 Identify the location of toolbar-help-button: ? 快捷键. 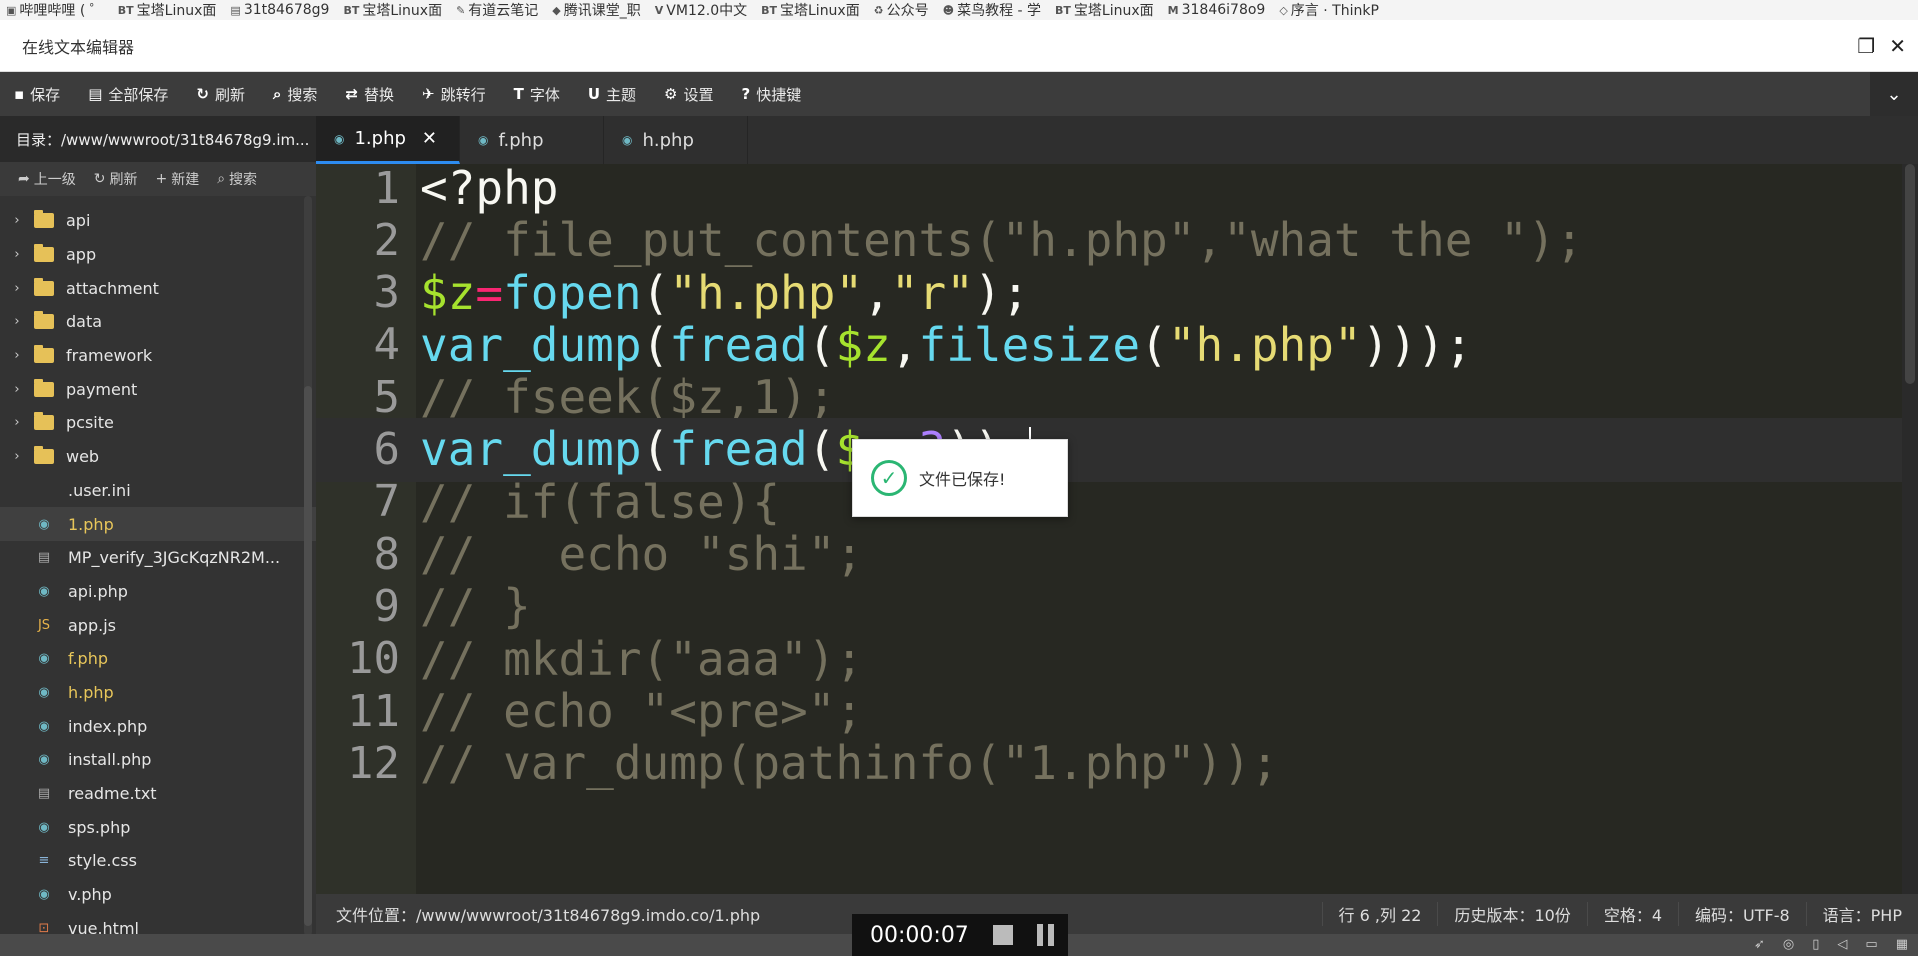
(772, 94).